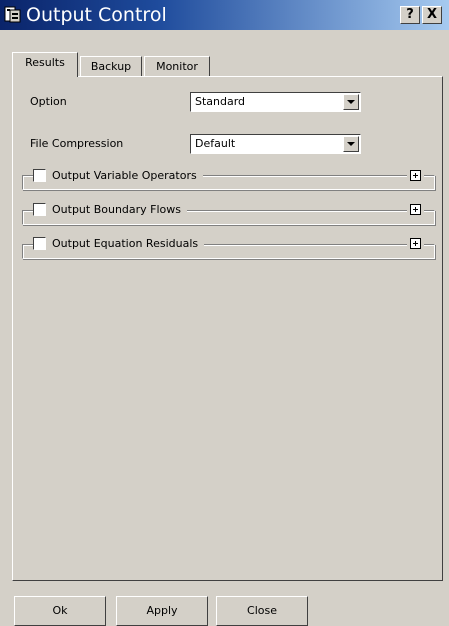 This screenshot has width=449, height=626. Describe the element at coordinates (224, 15) in the screenshot. I see `title-bar: Output Control ? X` at that location.